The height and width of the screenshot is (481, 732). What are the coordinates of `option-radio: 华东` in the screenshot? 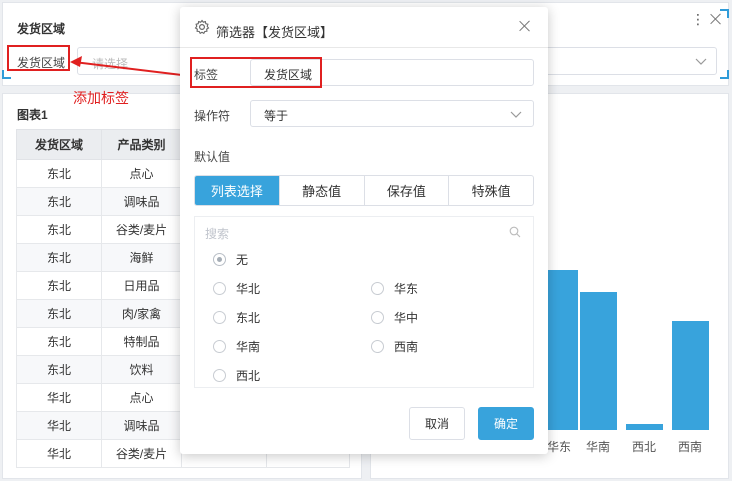 It's located at (394, 288).